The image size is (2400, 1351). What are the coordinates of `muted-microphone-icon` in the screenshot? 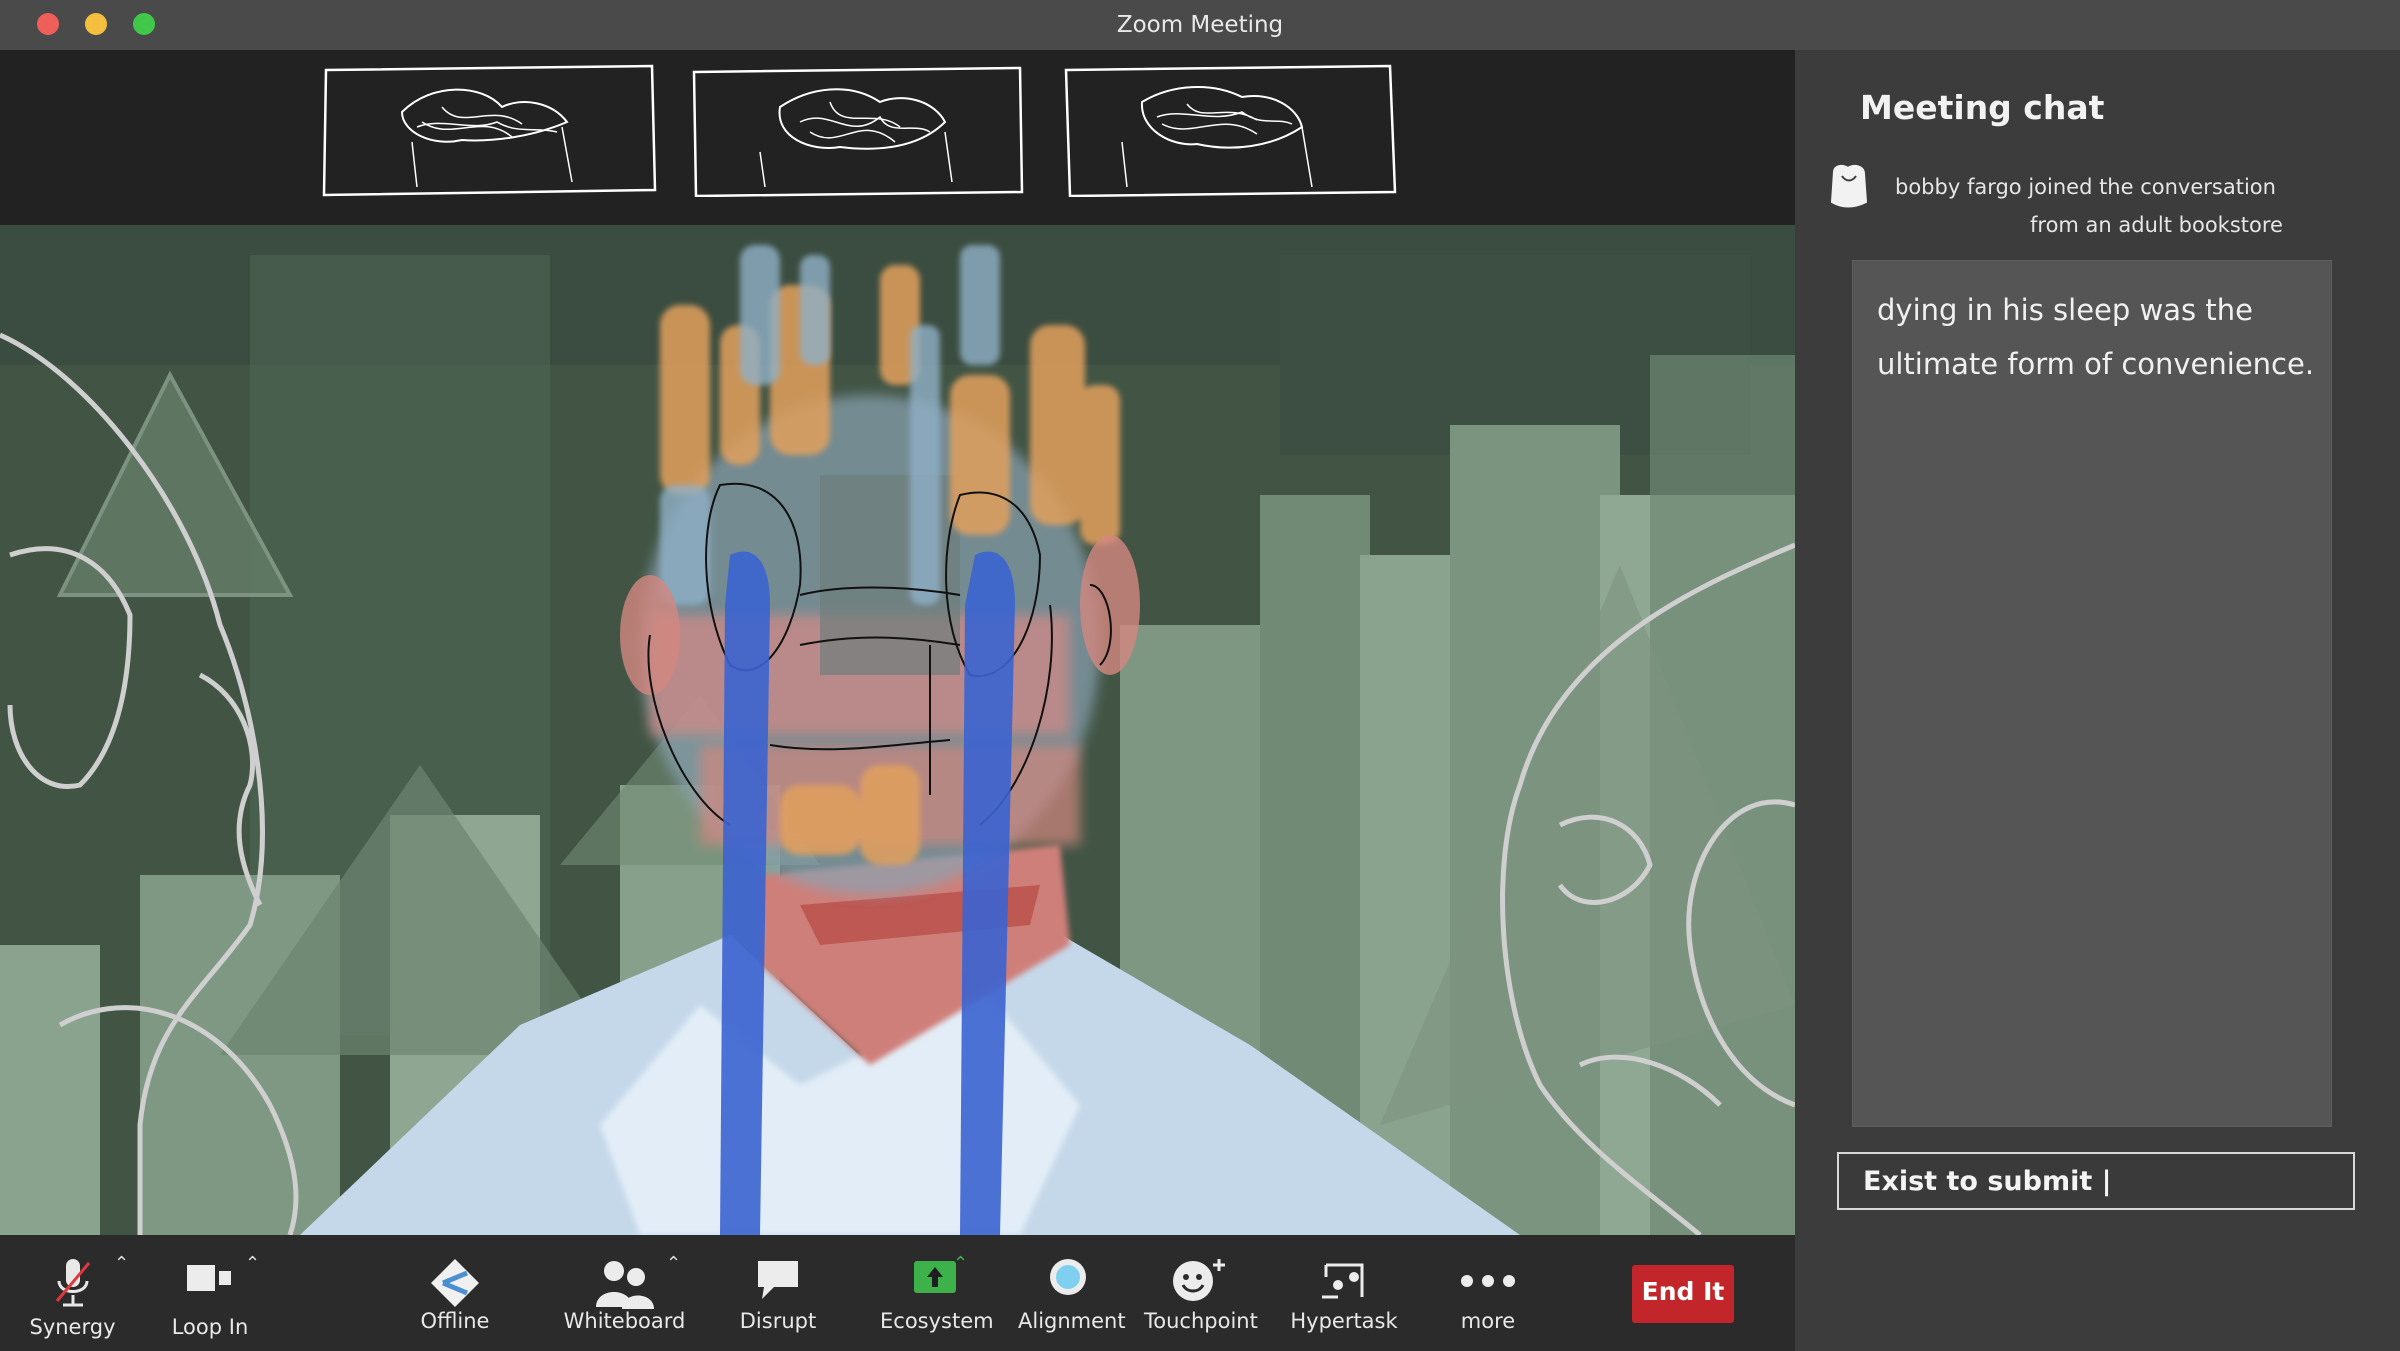 It's located at (72, 1283).